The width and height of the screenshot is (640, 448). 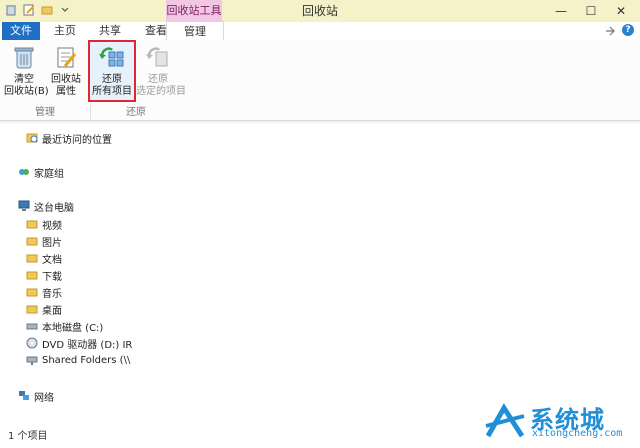 What do you see at coordinates (32, 343) in the screenshot?
I see `dvd-drive-icon` at bounding box center [32, 343].